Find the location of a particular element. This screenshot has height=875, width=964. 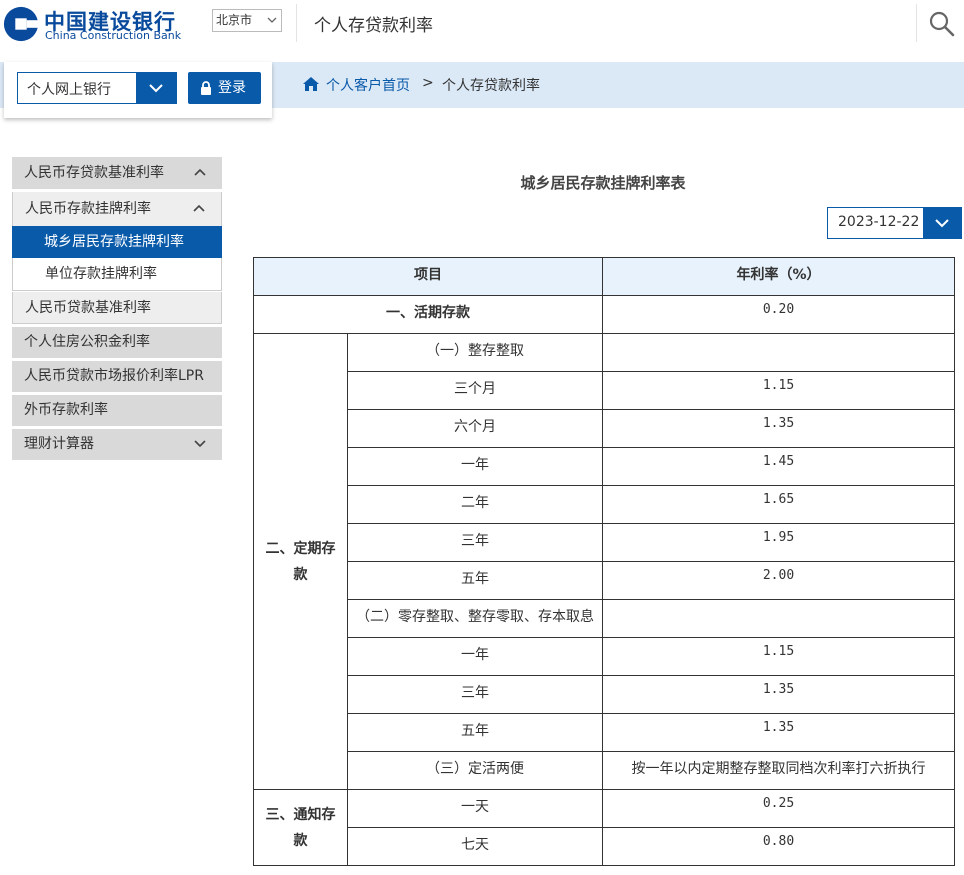

table-row: 五年 1.35 is located at coordinates (604, 732).